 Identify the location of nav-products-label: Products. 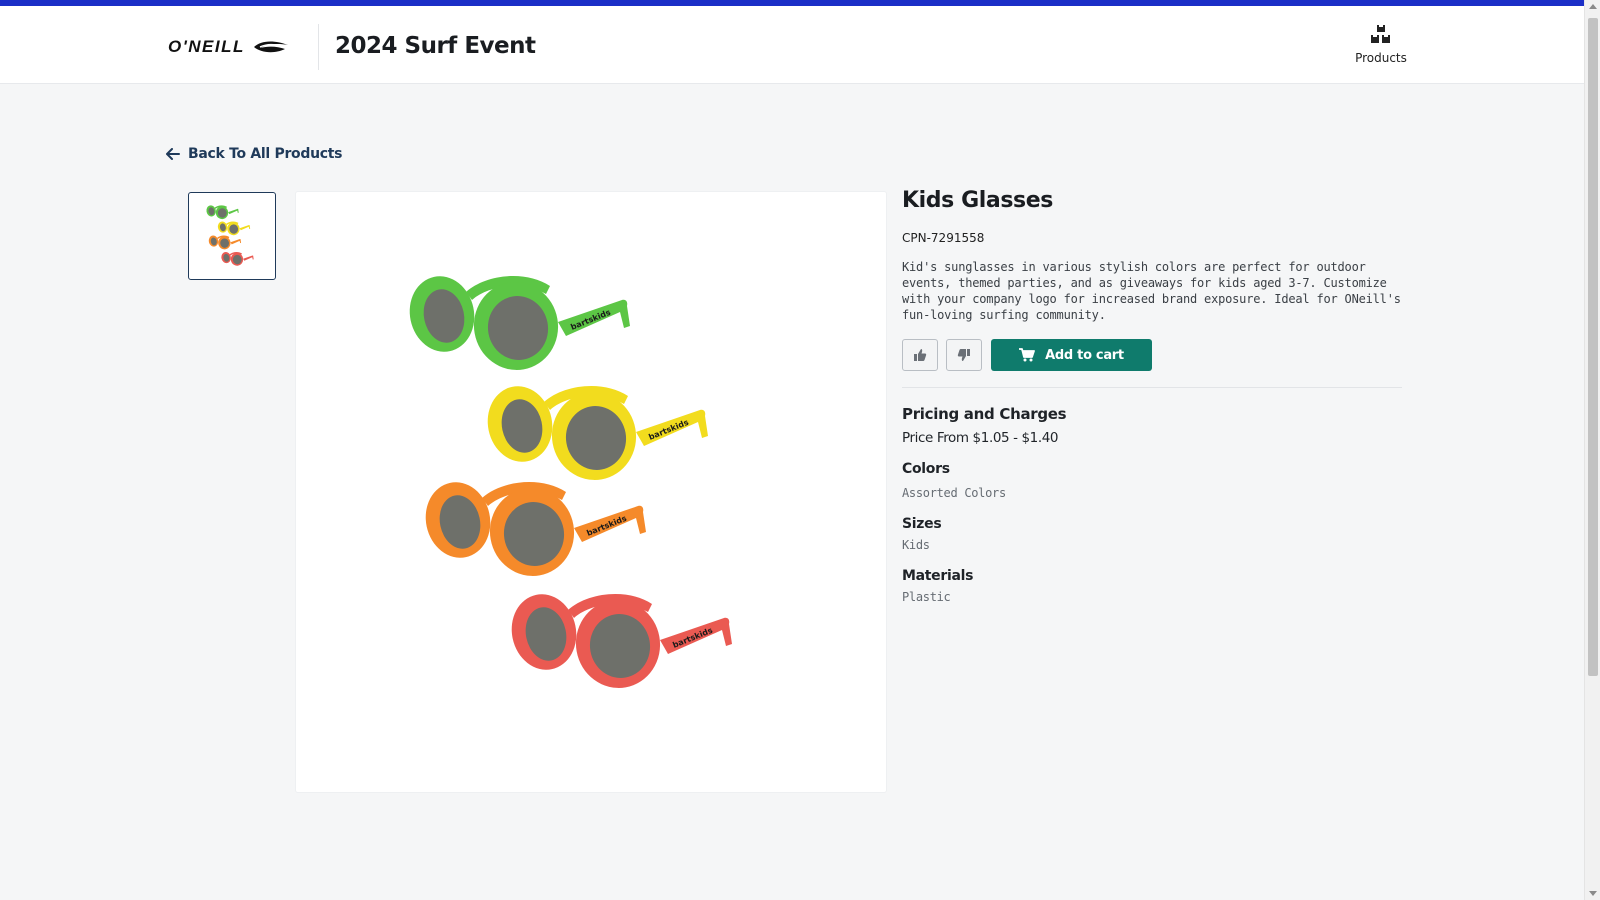
(1381, 58).